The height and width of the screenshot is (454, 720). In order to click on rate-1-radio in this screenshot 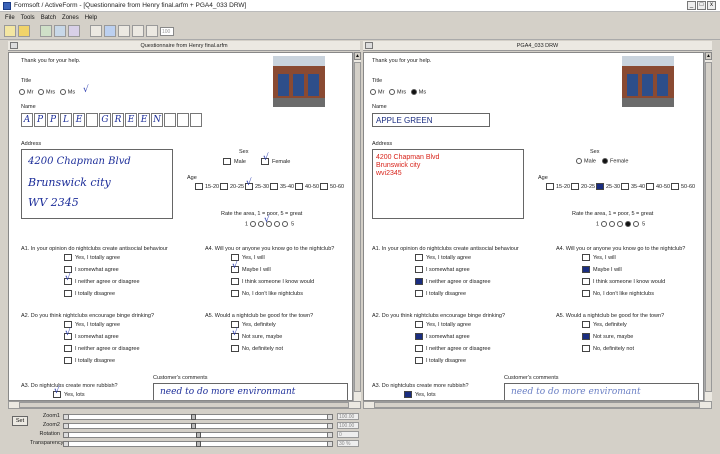, I will do `click(252, 224)`.